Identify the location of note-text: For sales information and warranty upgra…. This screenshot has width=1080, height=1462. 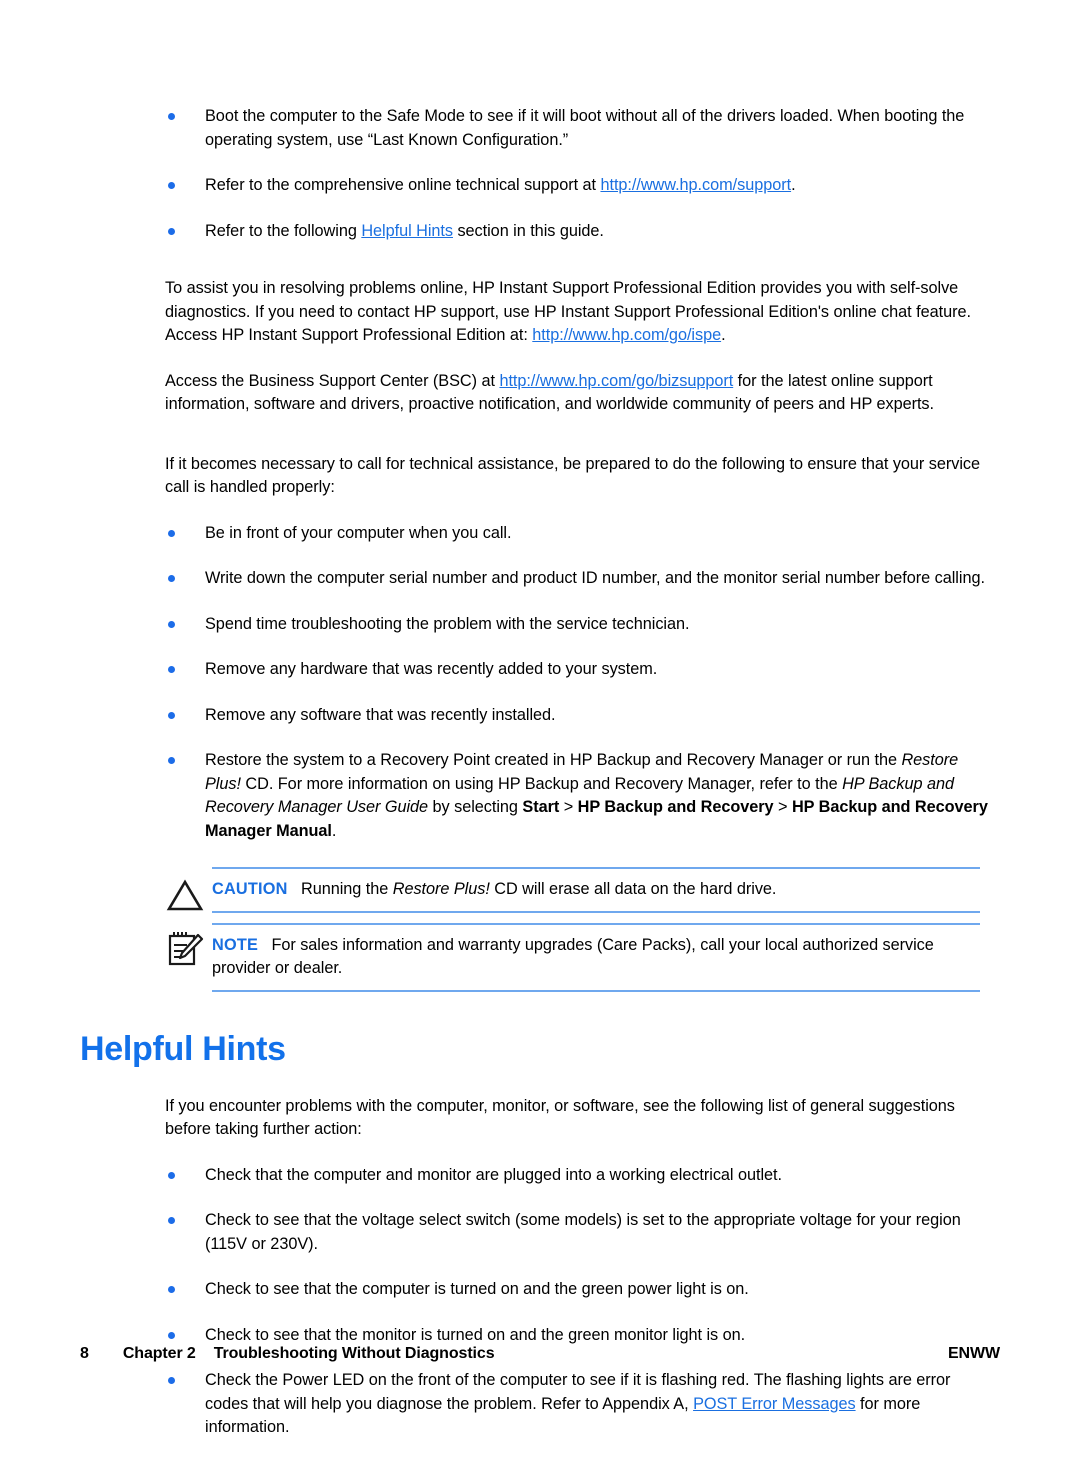
(573, 956).